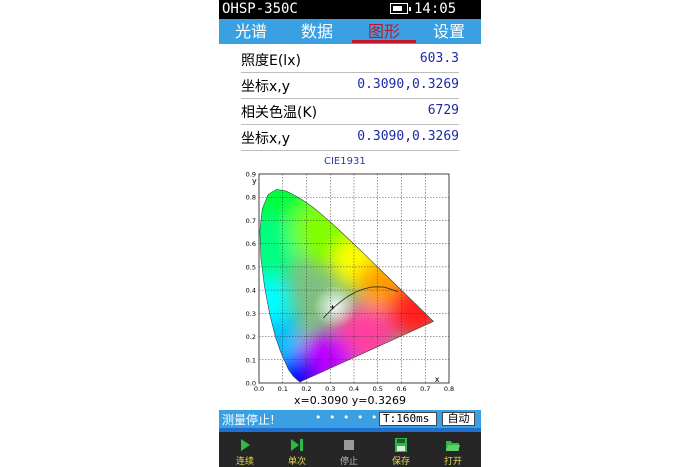  What do you see at coordinates (251, 221) in the screenshot?
I see `y-tick-label: 0.7` at bounding box center [251, 221].